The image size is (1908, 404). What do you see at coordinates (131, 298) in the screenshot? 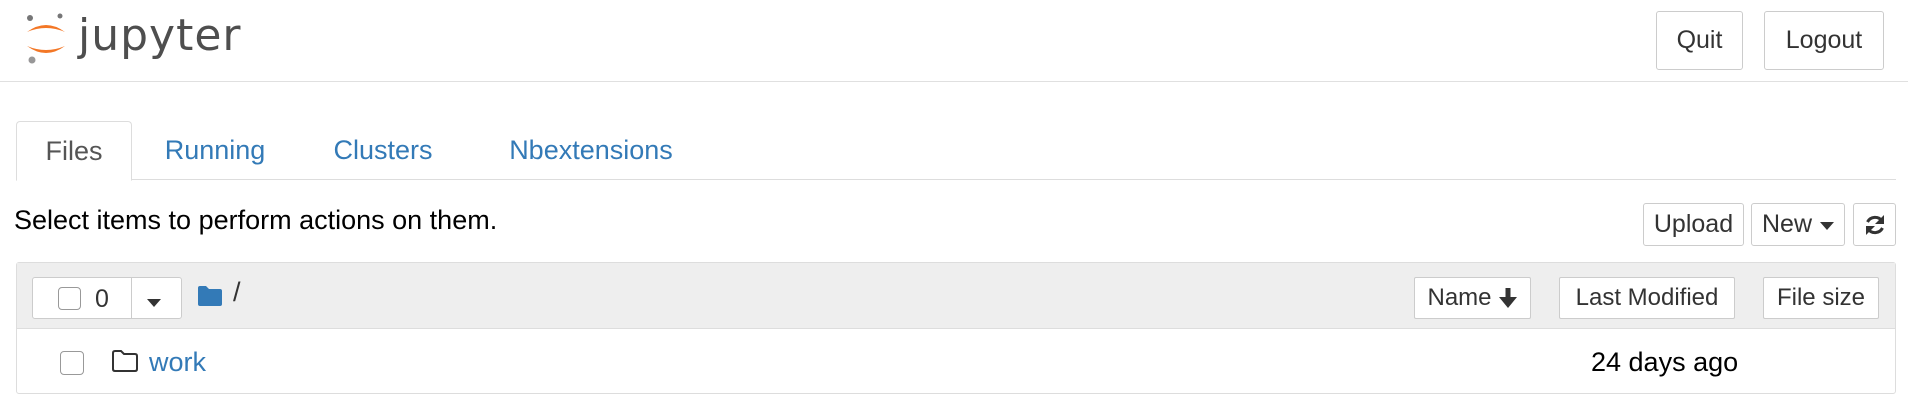
I see `divider` at bounding box center [131, 298].